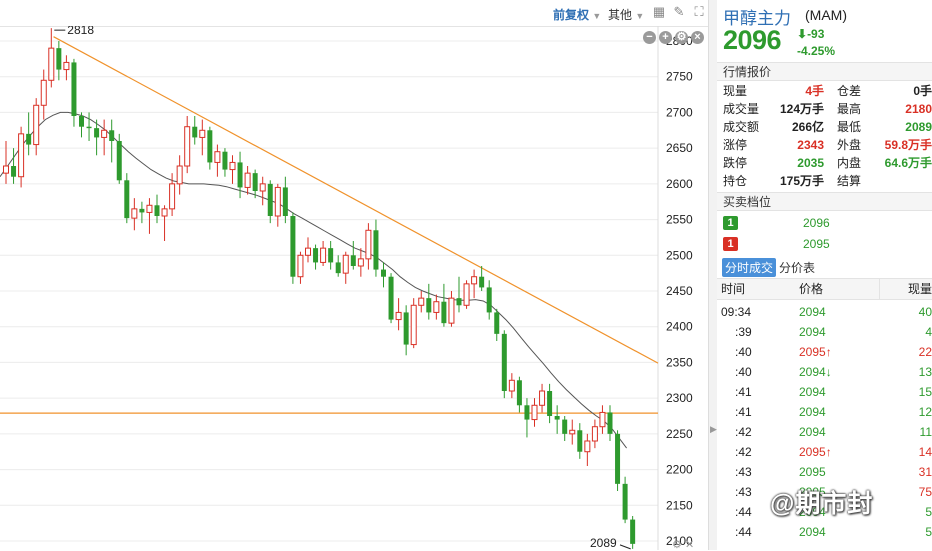  Describe the element at coordinates (733, 289) in the screenshot. I see `col-time: 时间` at that location.